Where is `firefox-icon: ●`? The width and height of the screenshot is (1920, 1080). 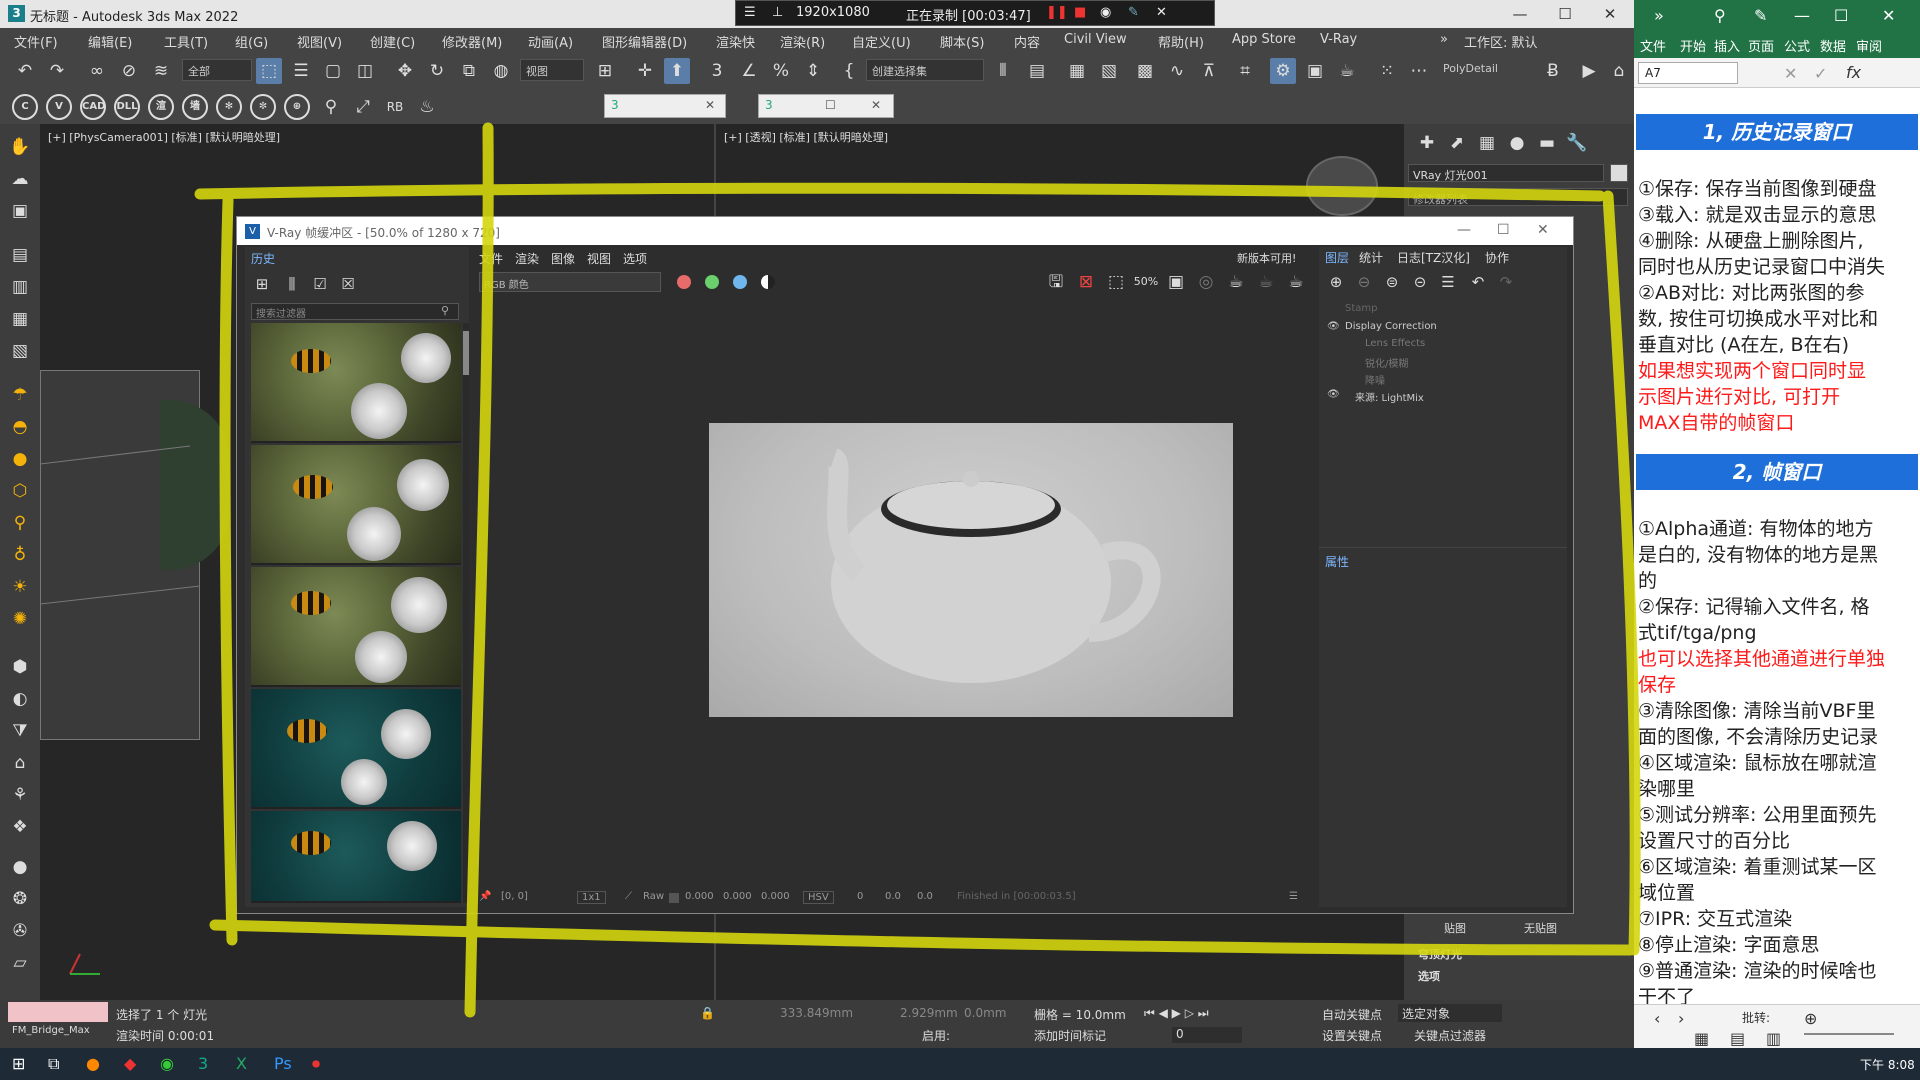
firefox-icon: ● is located at coordinates (93, 1063).